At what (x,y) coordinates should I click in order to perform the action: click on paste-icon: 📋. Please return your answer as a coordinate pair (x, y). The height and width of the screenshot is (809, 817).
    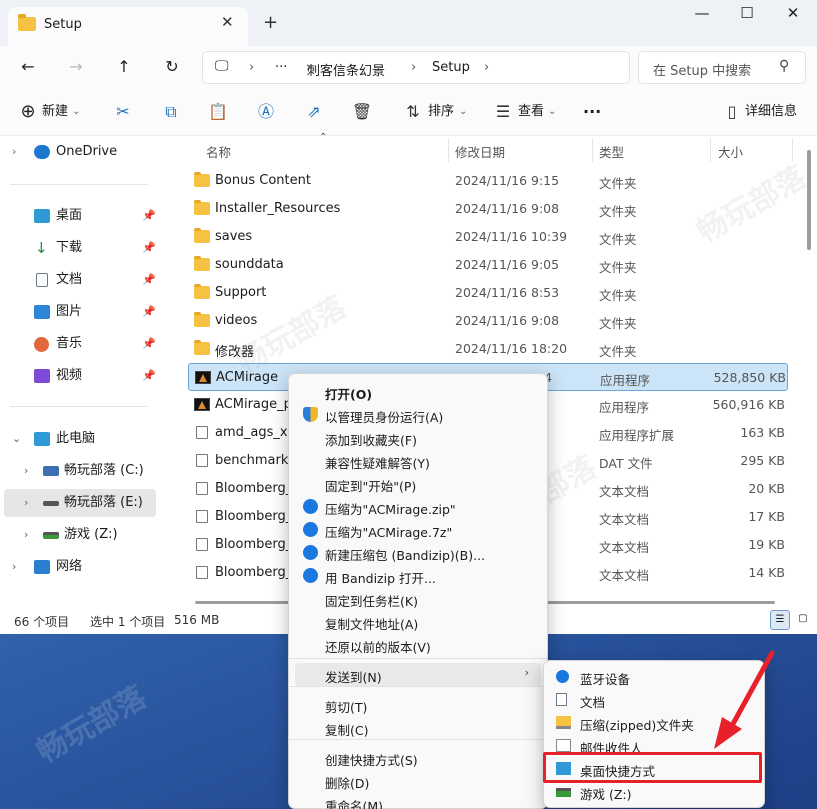
    Looking at the image, I should click on (218, 112).